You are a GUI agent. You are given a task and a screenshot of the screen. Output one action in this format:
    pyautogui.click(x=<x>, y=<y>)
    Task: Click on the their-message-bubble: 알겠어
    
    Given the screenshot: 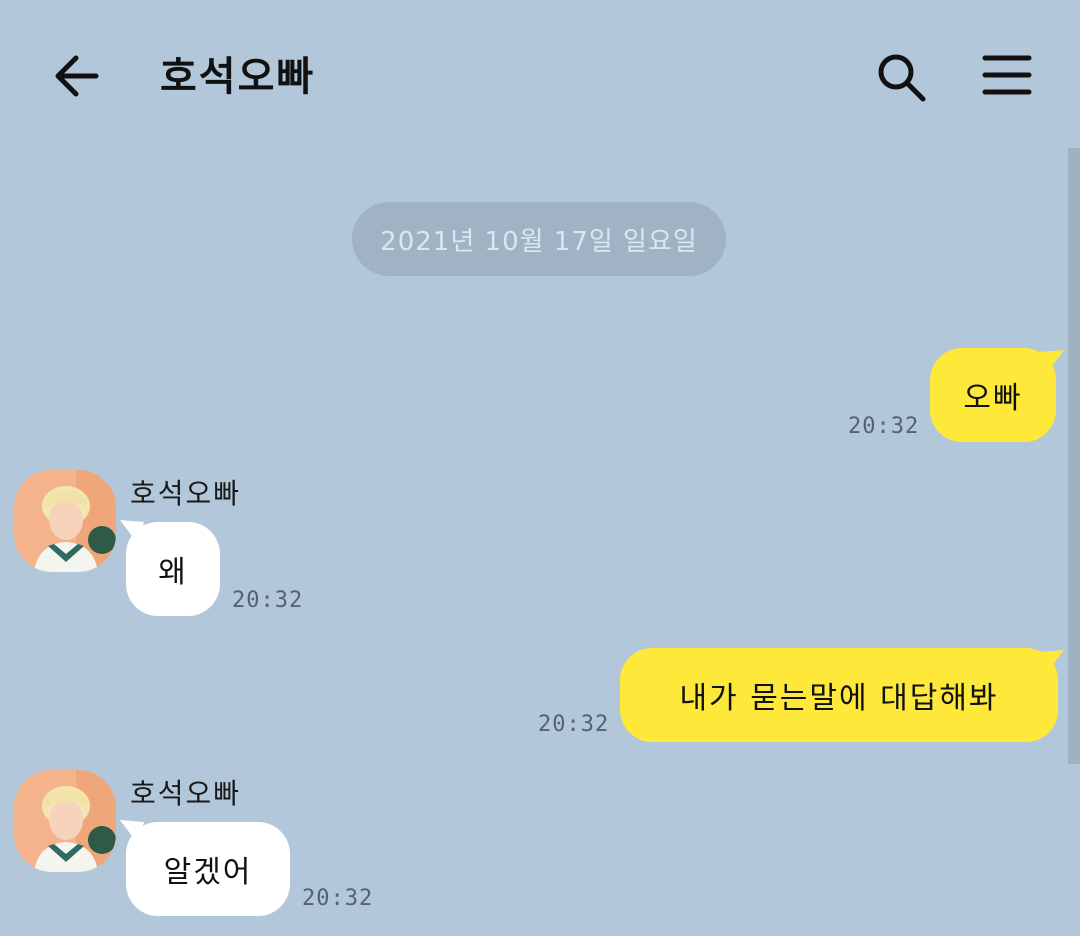 What is the action you would take?
    pyautogui.click(x=208, y=869)
    